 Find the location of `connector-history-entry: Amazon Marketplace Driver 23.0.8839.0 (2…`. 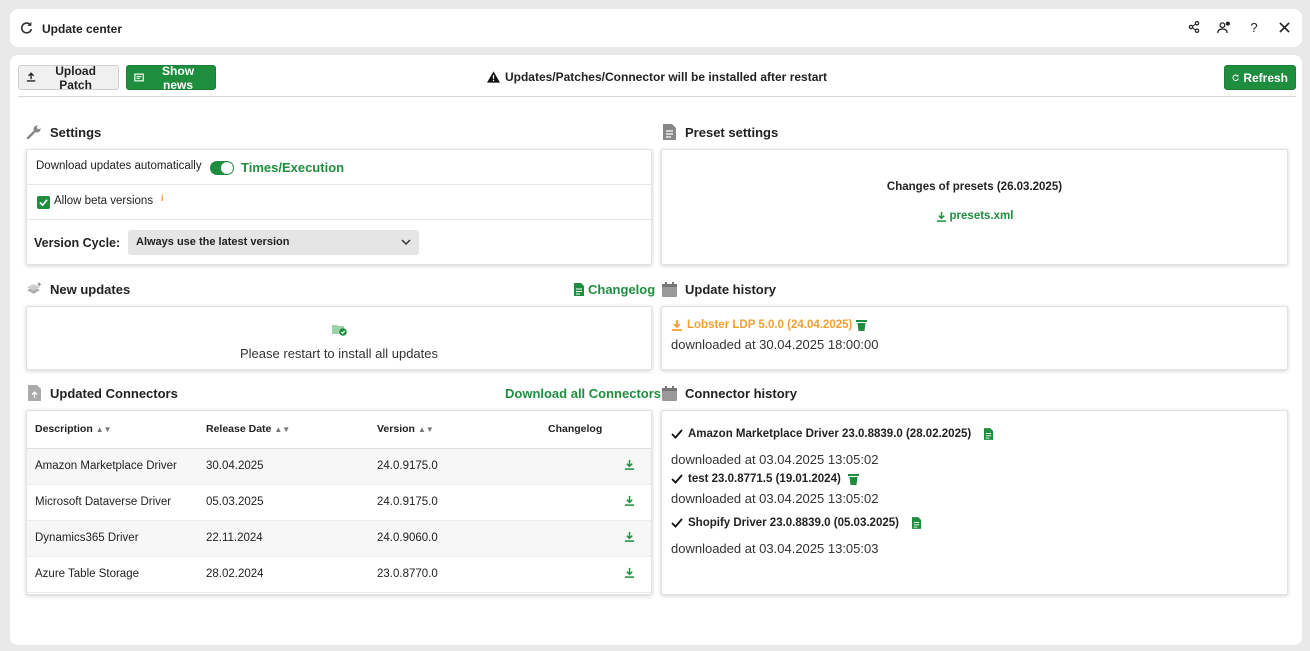

connector-history-entry: Amazon Marketplace Driver 23.0.8839.0 (2… is located at coordinates (832, 434).